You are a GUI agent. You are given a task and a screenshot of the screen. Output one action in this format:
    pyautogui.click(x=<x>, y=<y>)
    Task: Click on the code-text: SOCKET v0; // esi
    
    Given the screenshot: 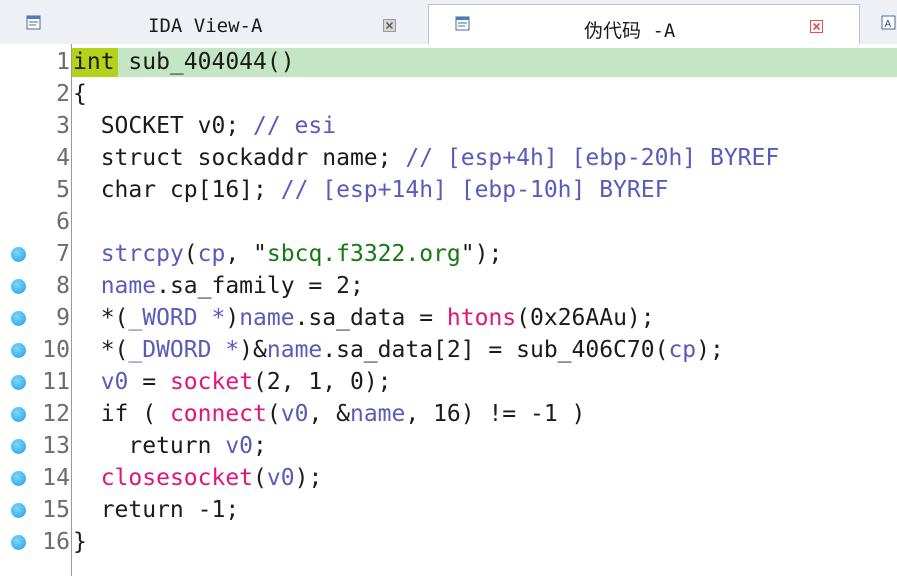 What is the action you would take?
    pyautogui.click(x=204, y=126)
    